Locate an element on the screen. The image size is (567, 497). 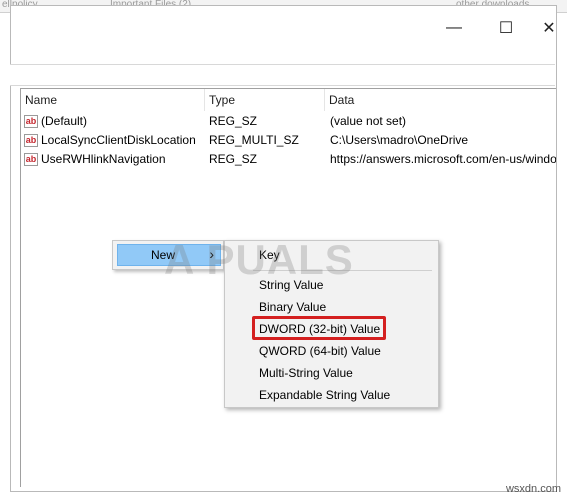
address-bar is located at coordinates (282, 75).